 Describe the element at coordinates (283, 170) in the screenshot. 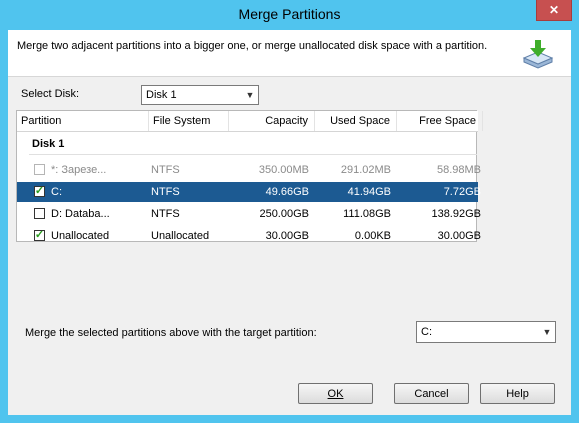

I see `cell-capacity: 350.00MB` at that location.